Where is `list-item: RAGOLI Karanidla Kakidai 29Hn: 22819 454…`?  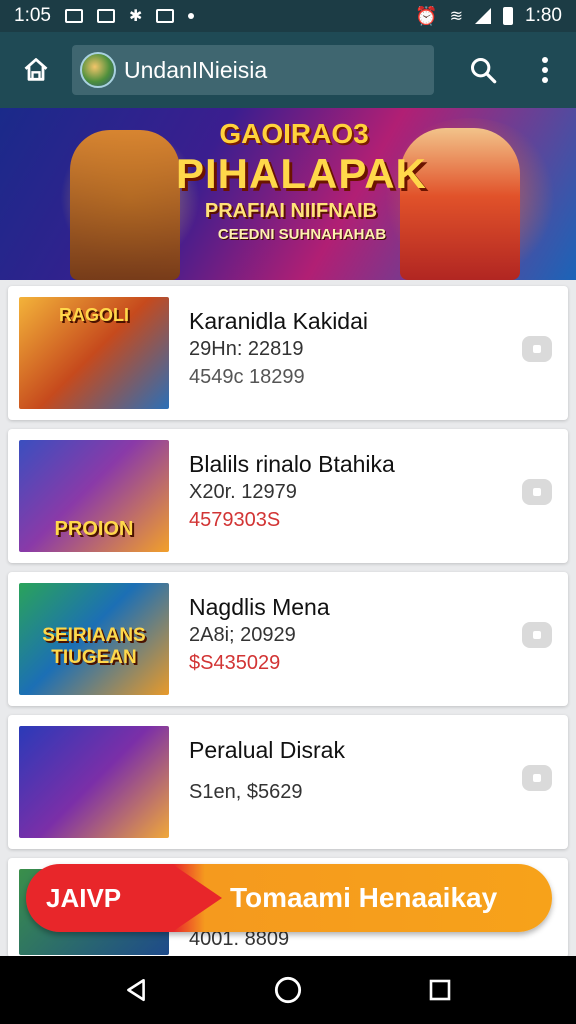
list-item: RAGOLI Karanidla Kakidai 29Hn: 22819 454… is located at coordinates (288, 353).